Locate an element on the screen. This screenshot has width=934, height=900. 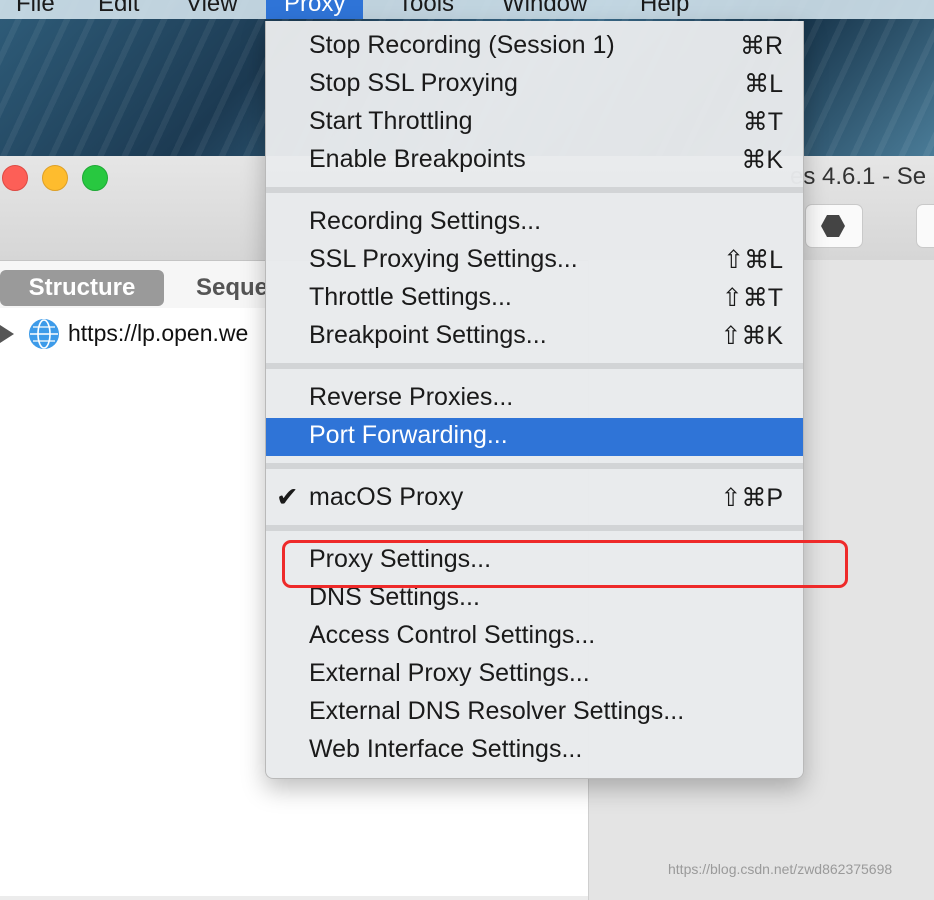
menu-item-label: Enable Breakpoints is located at coordinates (417, 159).